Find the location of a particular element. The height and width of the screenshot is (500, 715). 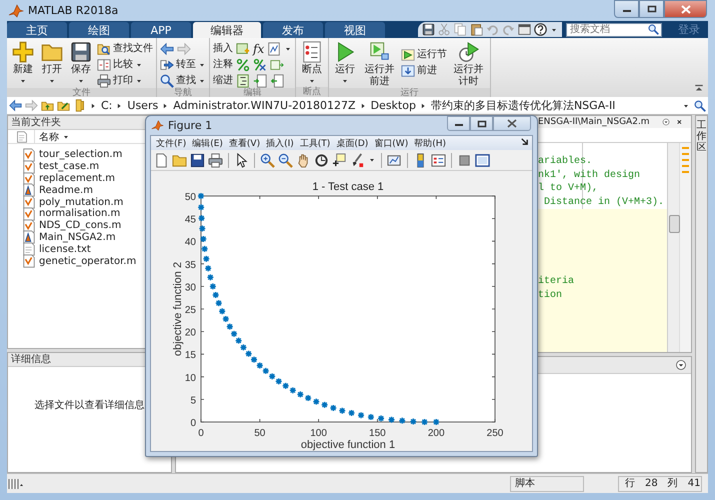

editor-tab-title: ENSGA-II\Main_NSGA2.m is located at coordinates (594, 122).